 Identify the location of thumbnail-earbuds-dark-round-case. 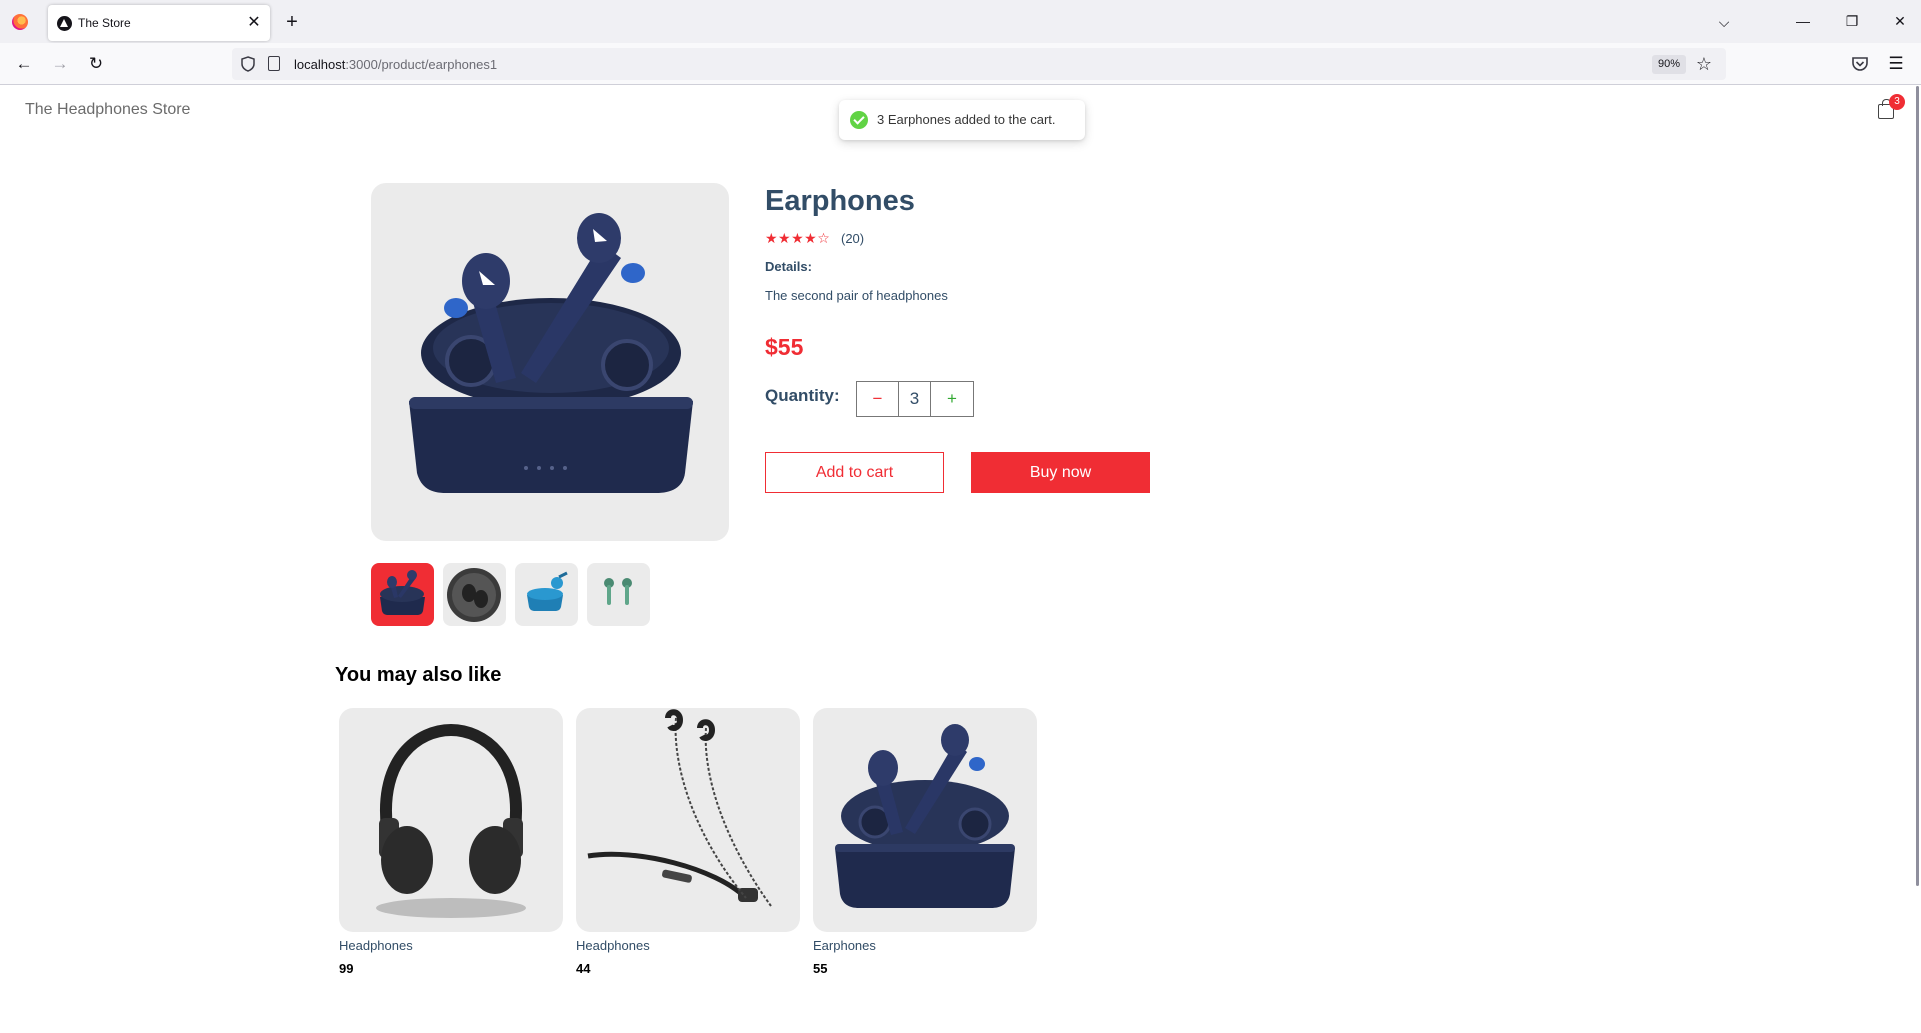
(474, 594).